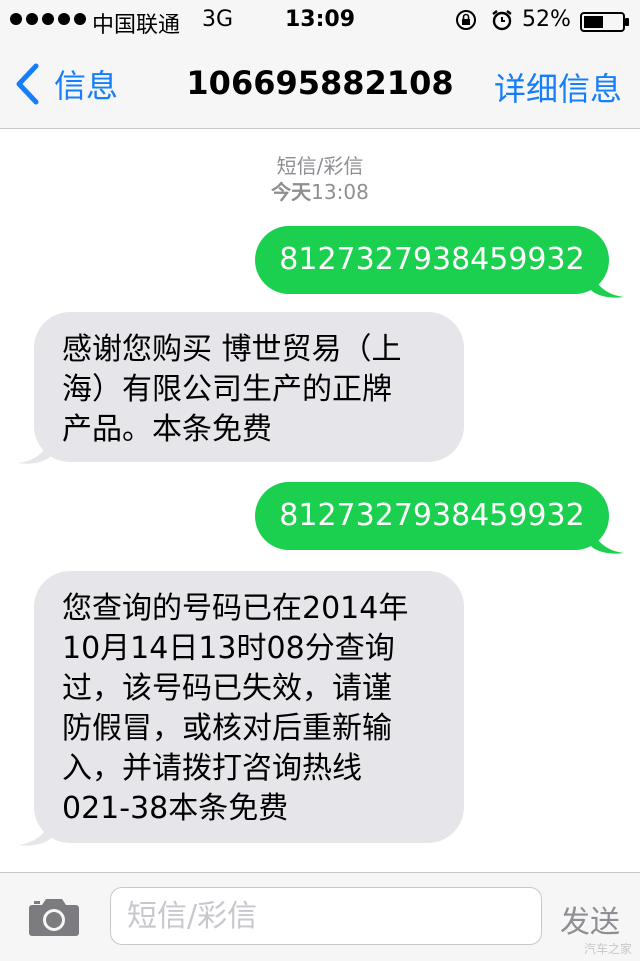  Describe the element at coordinates (590, 919) in the screenshot. I see `send-button: 发送` at that location.